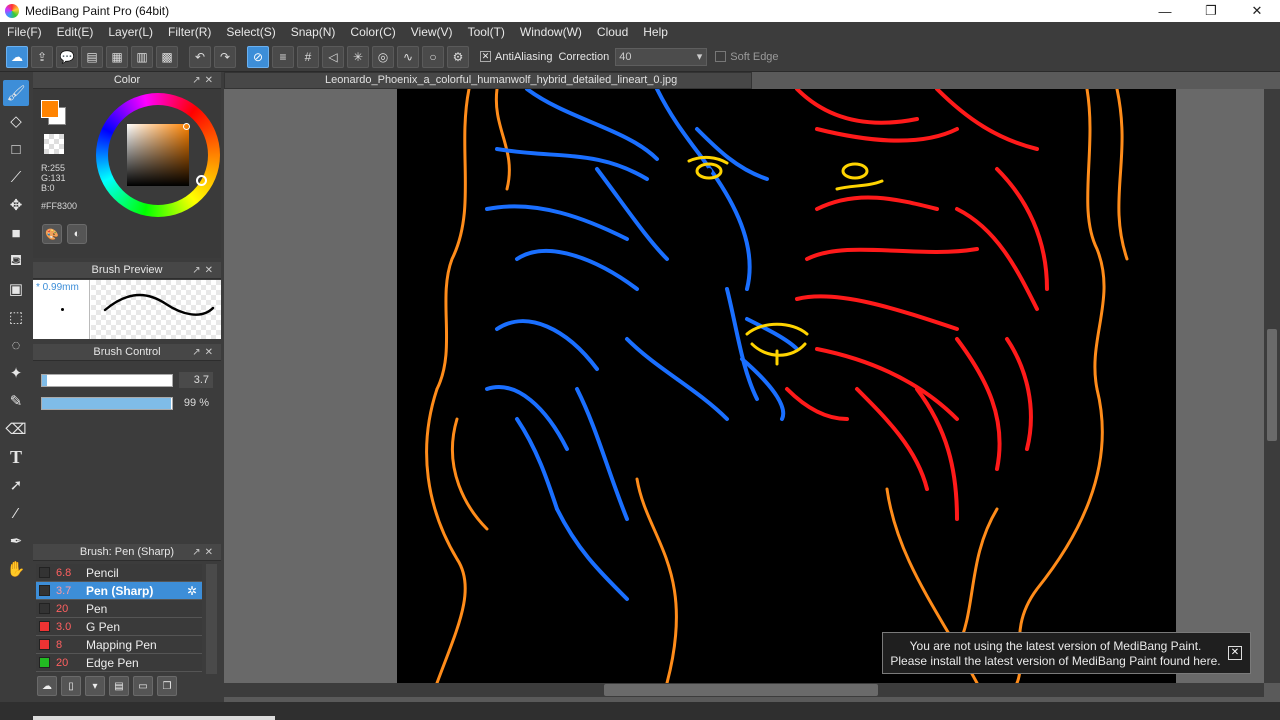  What do you see at coordinates (142, 56) in the screenshot?
I see `page-manager-icon: ▥` at bounding box center [142, 56].